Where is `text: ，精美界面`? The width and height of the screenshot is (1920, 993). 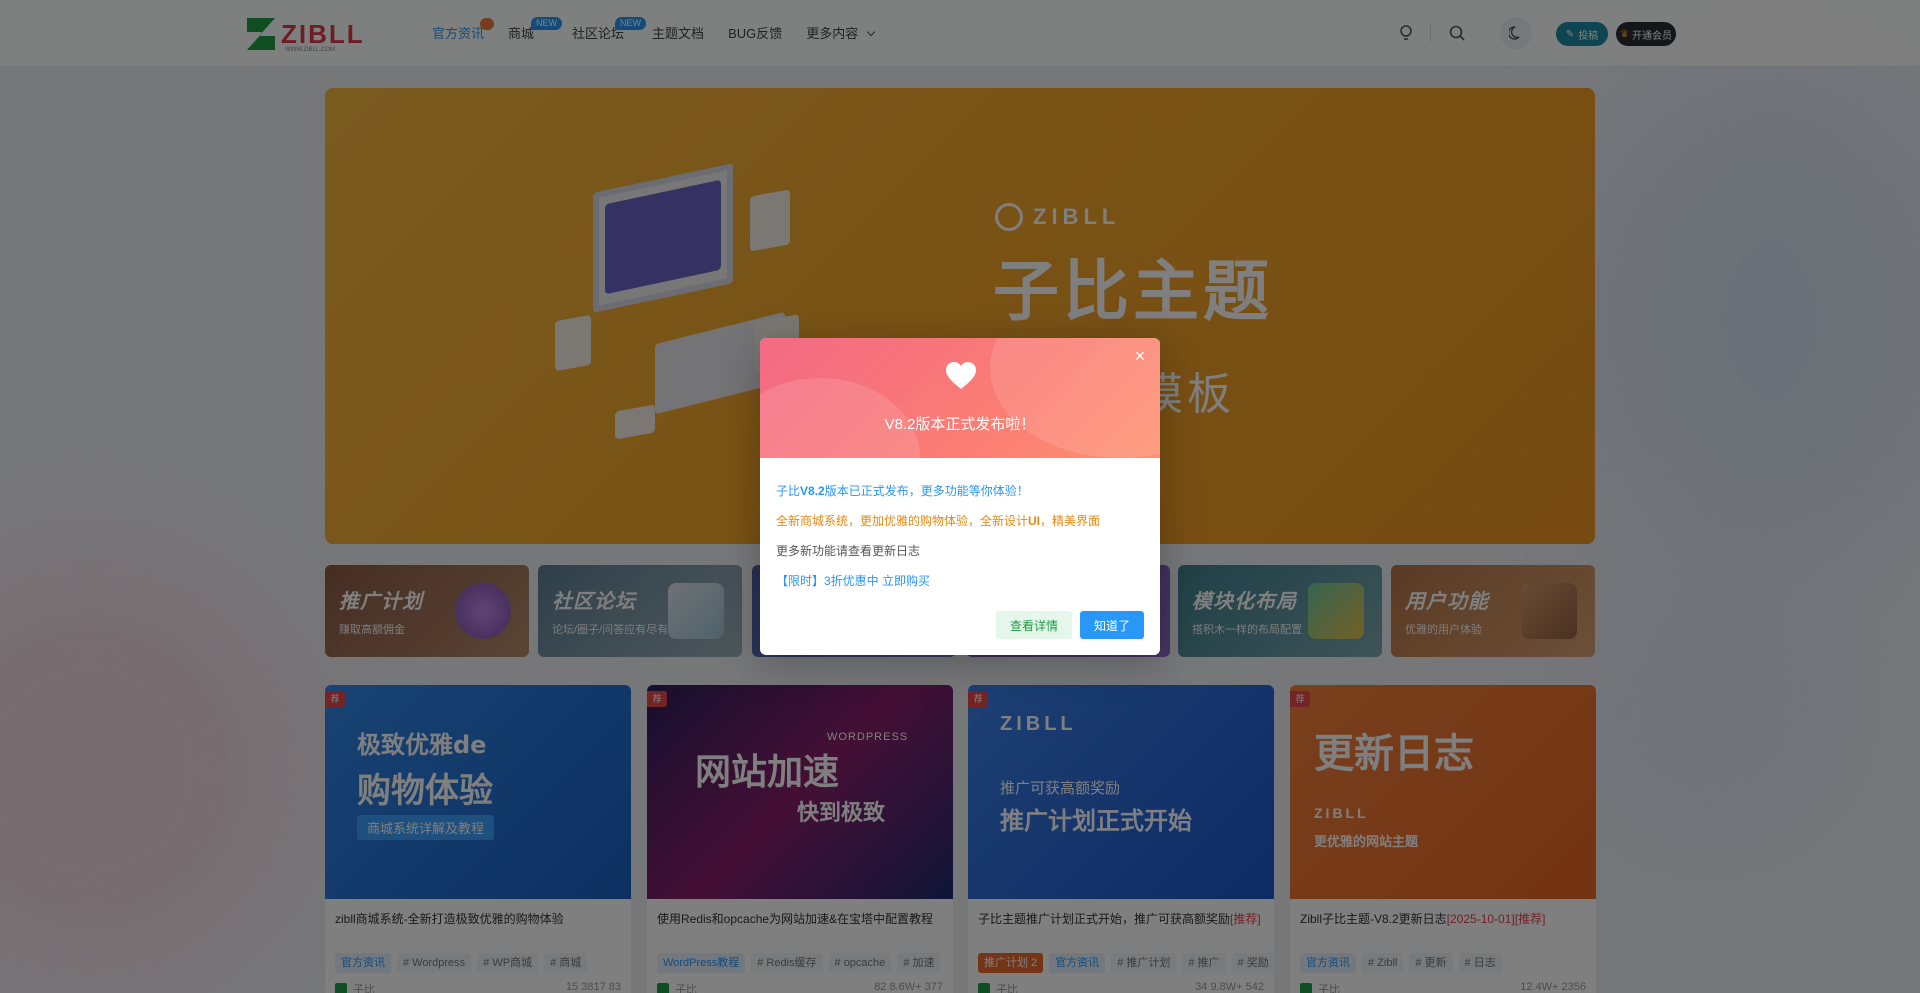
text: ，精美界面 is located at coordinates (1070, 521).